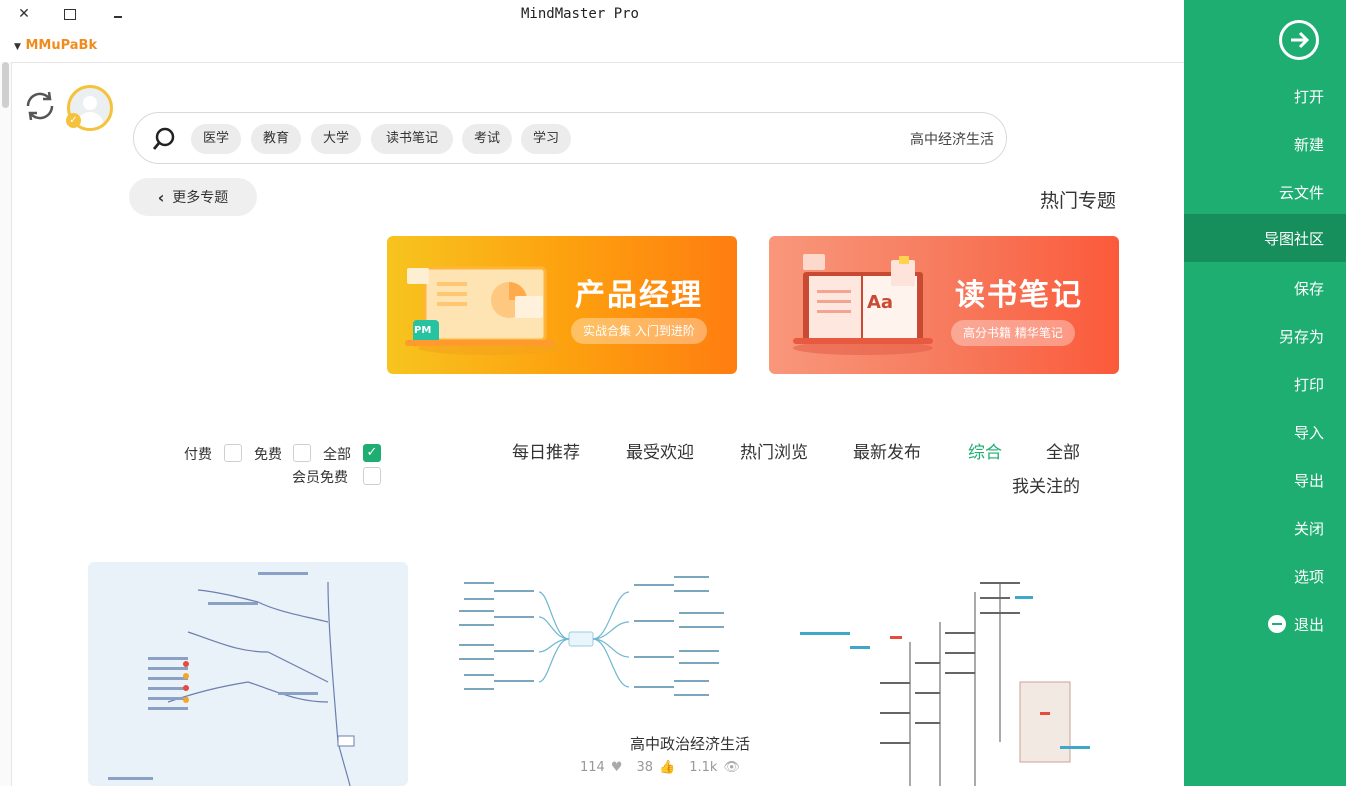 The image size is (1346, 786). What do you see at coordinates (944, 305) in the screenshot?
I see `banner-reading-notes: Aa 读书笔记 高分书籍 精华笔记` at bounding box center [944, 305].